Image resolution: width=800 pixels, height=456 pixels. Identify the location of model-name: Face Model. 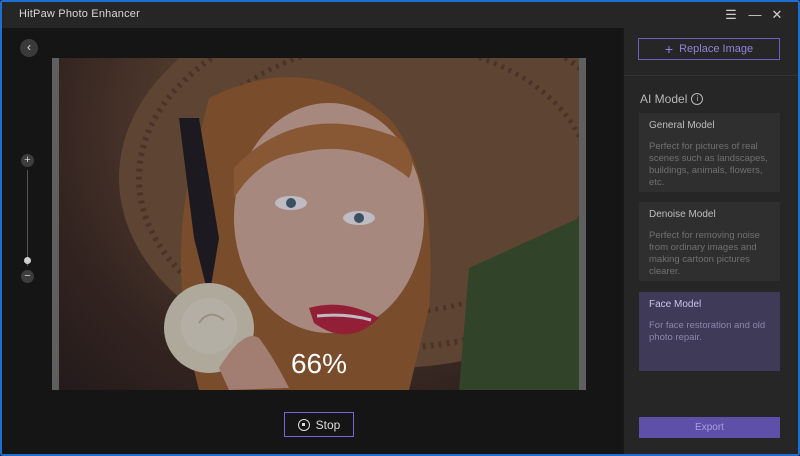
(675, 304).